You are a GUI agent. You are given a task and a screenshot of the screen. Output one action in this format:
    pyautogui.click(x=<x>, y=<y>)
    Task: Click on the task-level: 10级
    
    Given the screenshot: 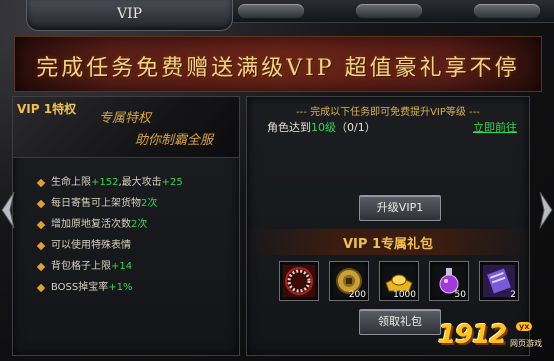 What is the action you would take?
    pyautogui.click(x=323, y=127)
    